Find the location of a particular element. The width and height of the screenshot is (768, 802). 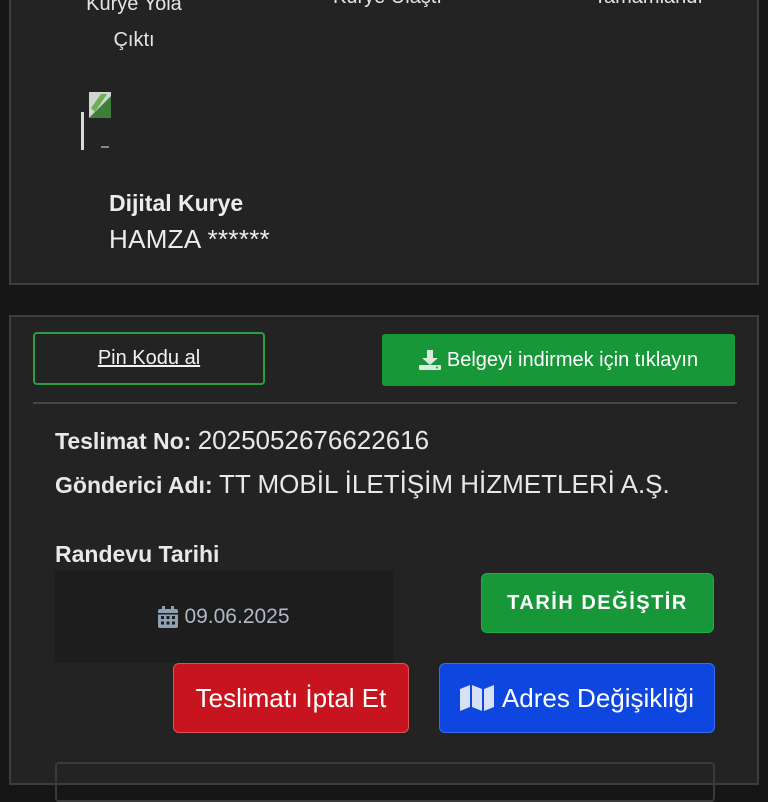

download-document-button: Belgeyi indirmek için tıklayın is located at coordinates (558, 360).